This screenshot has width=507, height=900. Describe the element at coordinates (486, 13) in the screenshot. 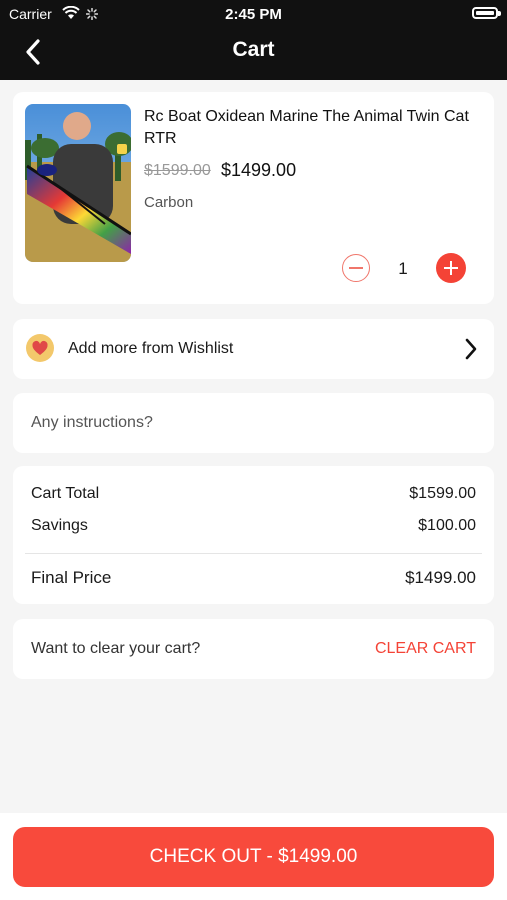

I see `battery-icon` at that location.